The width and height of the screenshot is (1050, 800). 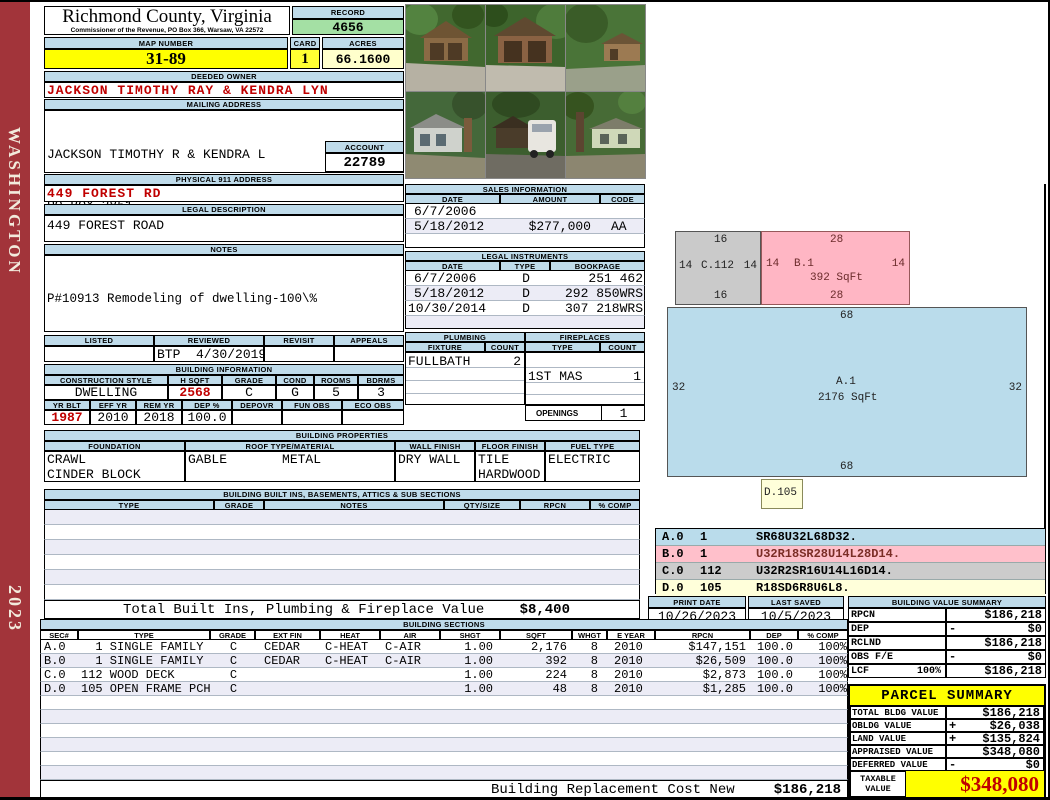 I want to click on bvs-label: RCLND, so click(x=897, y=643).